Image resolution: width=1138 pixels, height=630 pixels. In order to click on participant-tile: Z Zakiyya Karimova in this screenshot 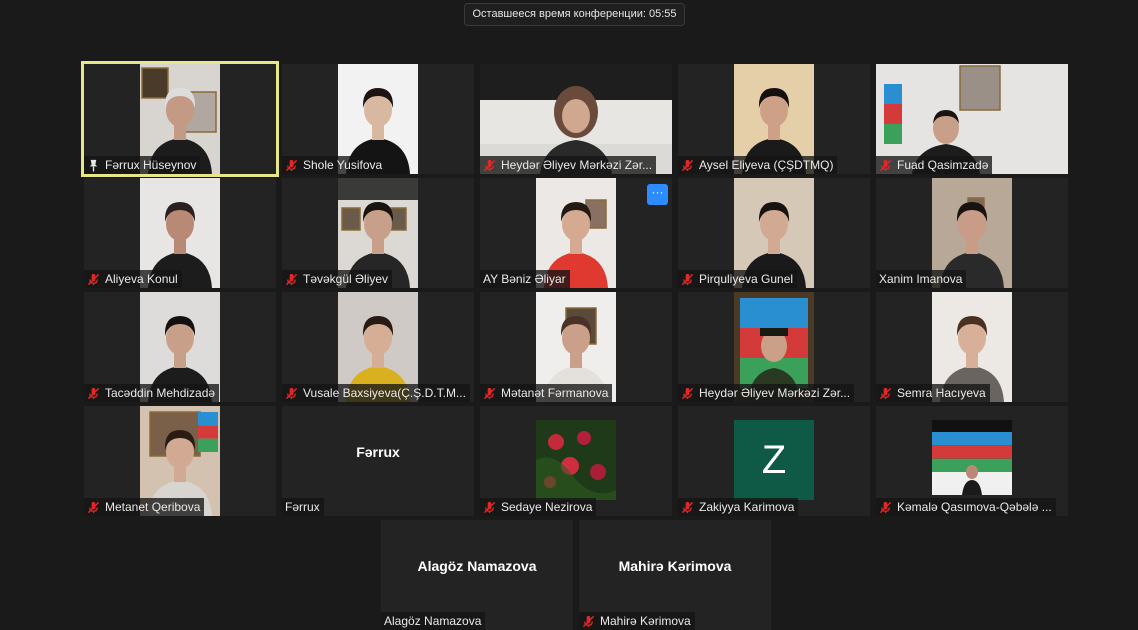, I will do `click(774, 461)`.